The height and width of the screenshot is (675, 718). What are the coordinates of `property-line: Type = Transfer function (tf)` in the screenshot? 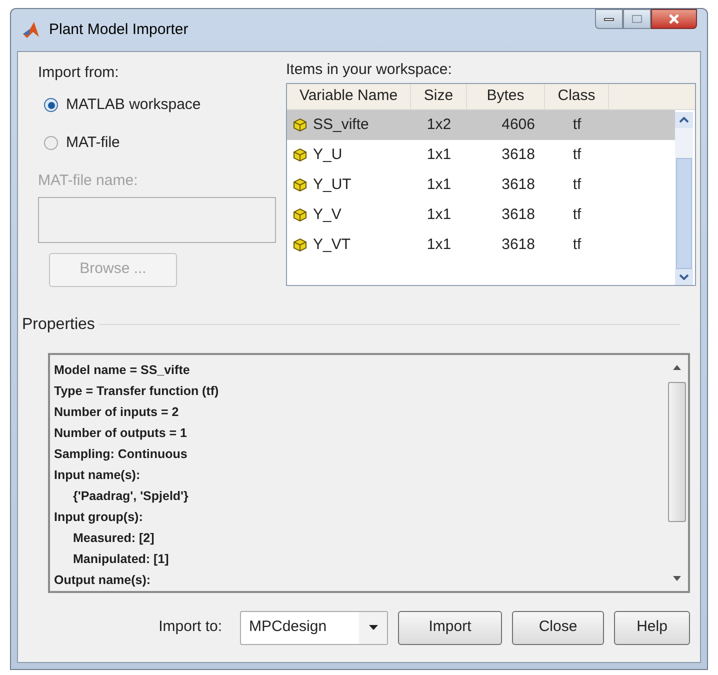 It's located at (137, 391).